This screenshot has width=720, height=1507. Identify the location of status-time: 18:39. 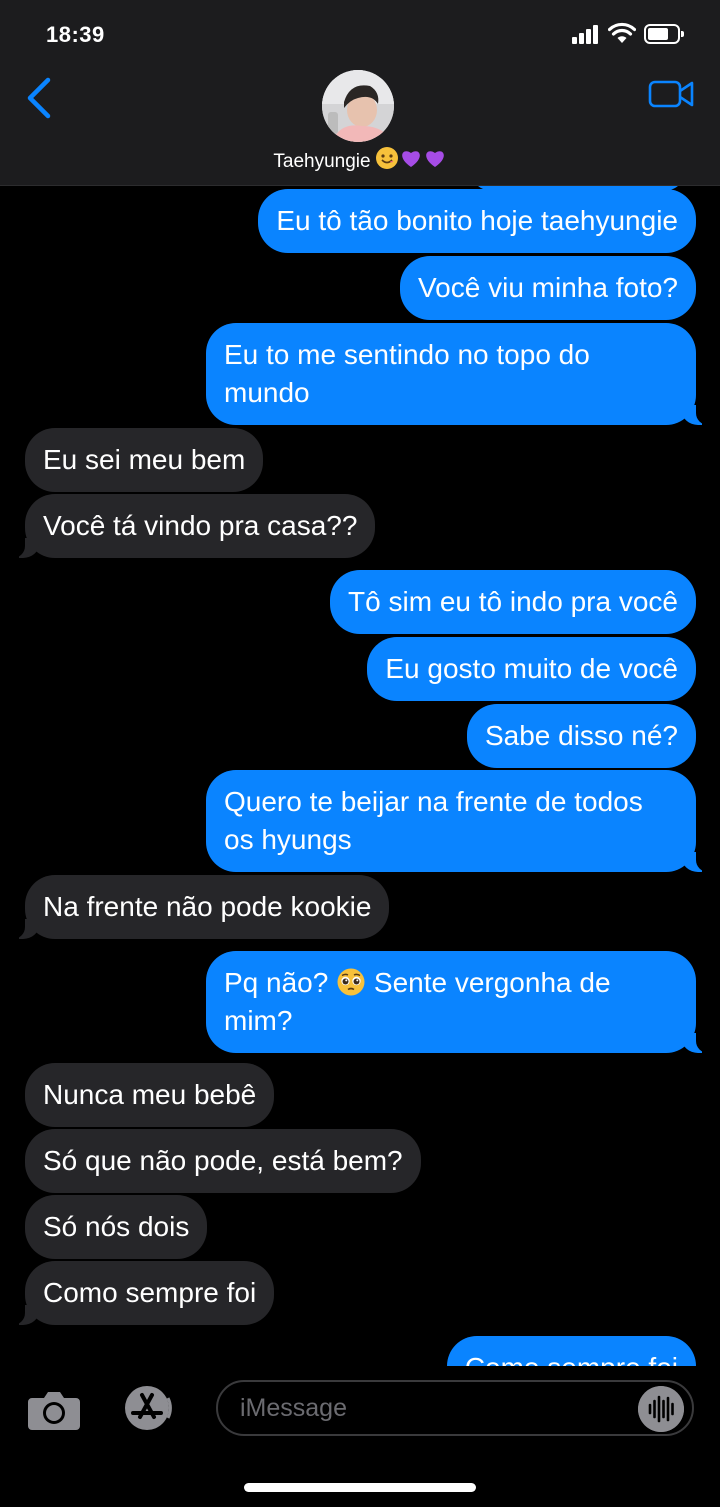
(75, 34).